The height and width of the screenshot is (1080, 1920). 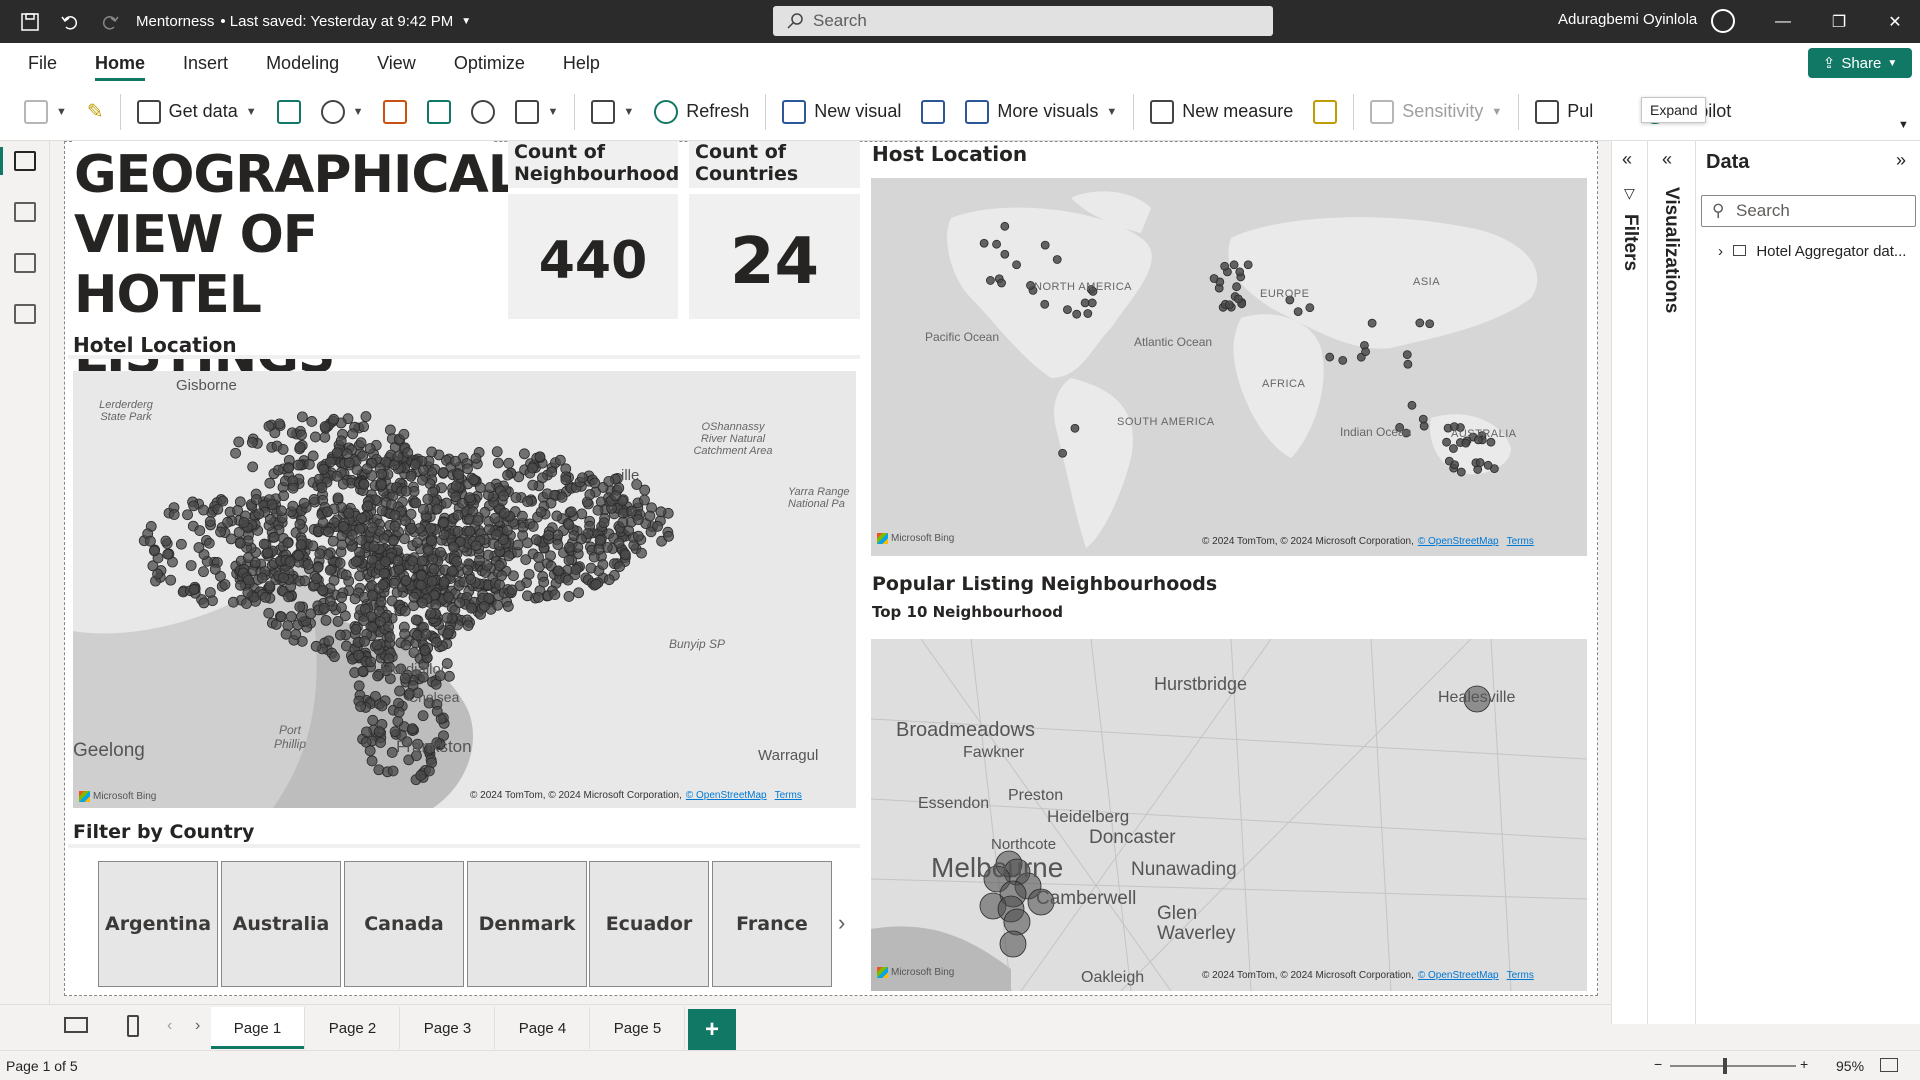 What do you see at coordinates (175, 21) in the screenshot?
I see `document-title: Mentorness` at bounding box center [175, 21].